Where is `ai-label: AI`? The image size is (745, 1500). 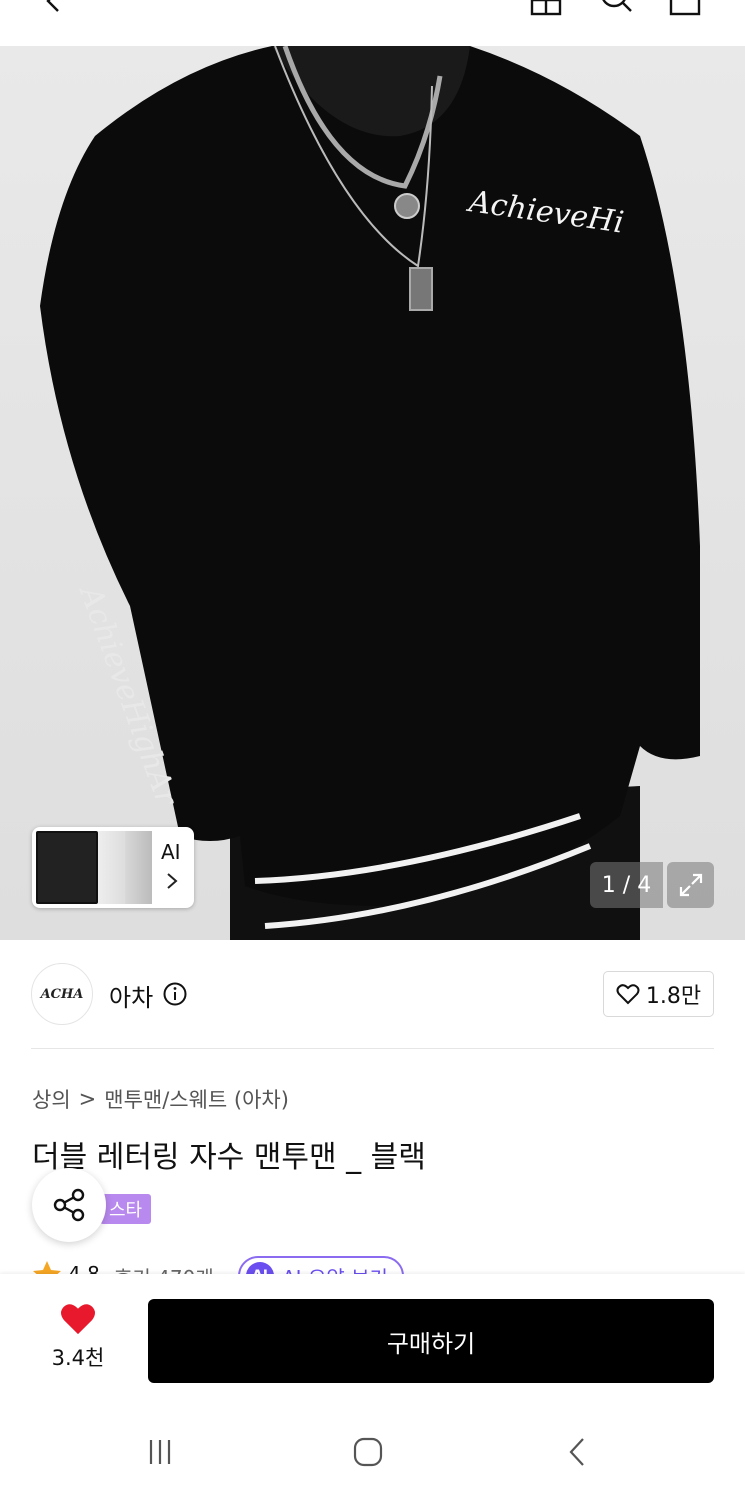
ai-label: AI is located at coordinates (171, 852).